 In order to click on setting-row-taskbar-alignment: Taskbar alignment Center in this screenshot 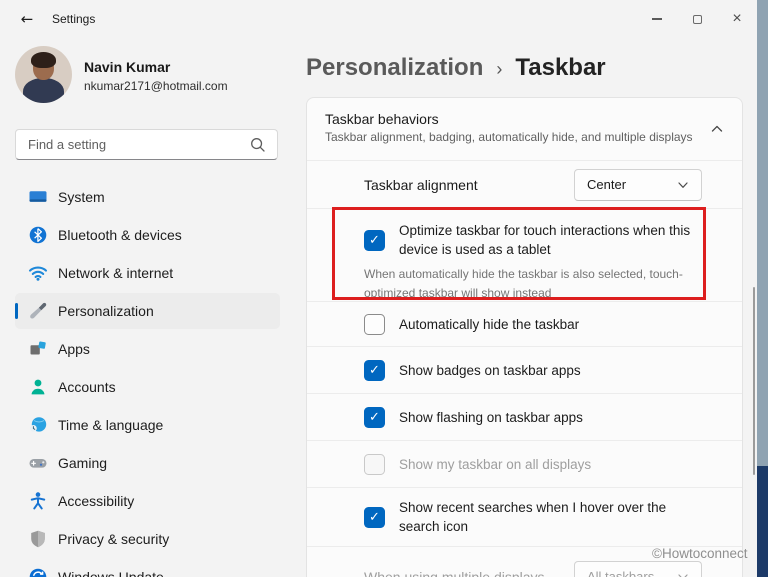, I will do `click(524, 184)`.